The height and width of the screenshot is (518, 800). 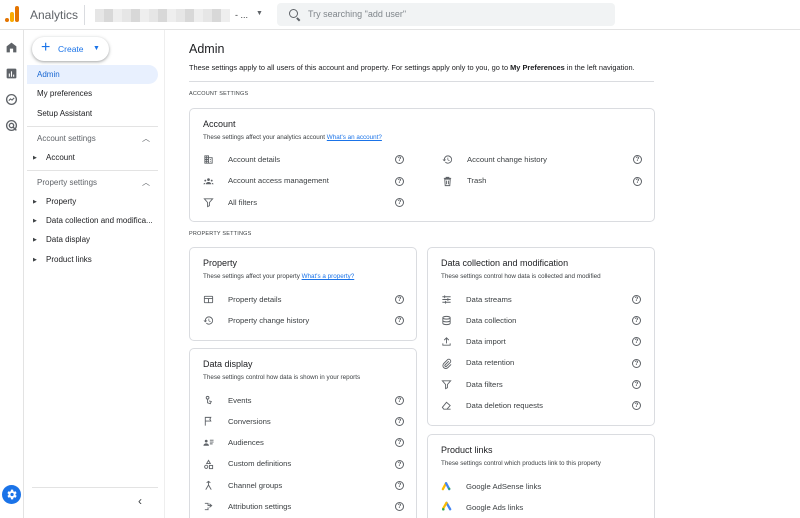 I want to click on app-name: Analytics, so click(x=54, y=15).